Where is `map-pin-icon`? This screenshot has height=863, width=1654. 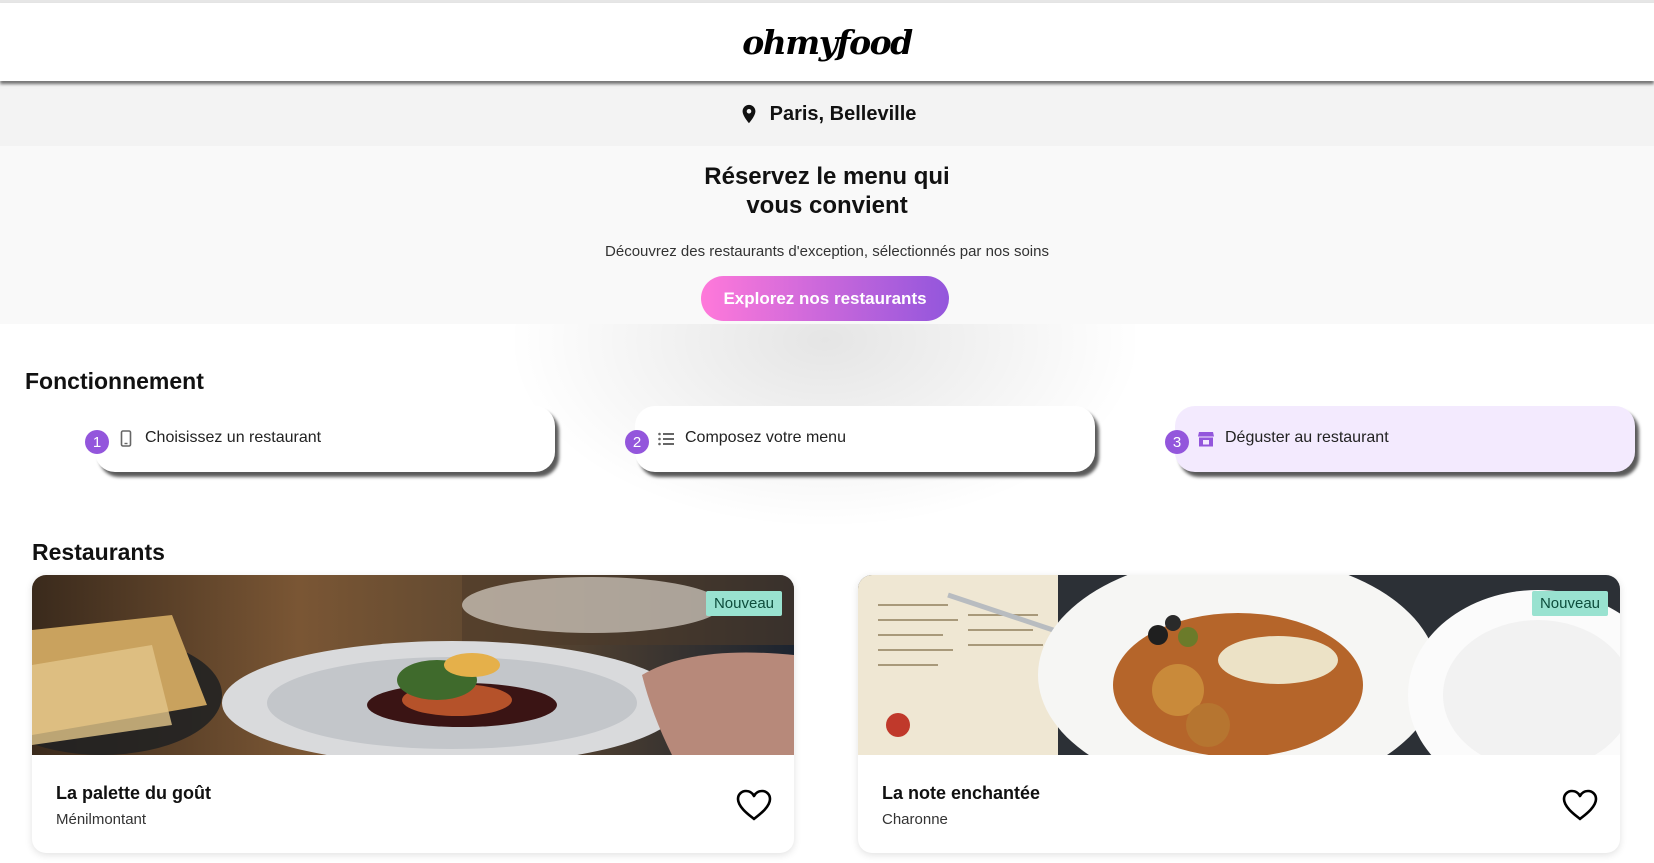
map-pin-icon is located at coordinates (749, 114).